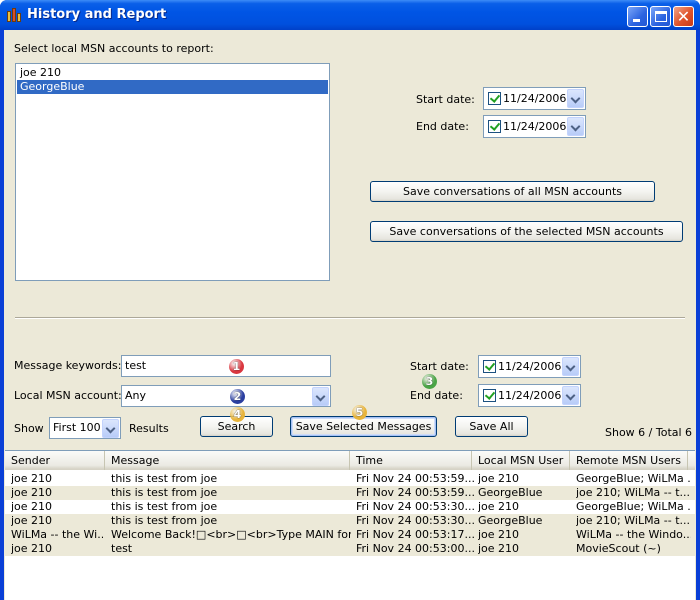  What do you see at coordinates (489, 366) in the screenshot?
I see `search-start-date-checkbox` at bounding box center [489, 366].